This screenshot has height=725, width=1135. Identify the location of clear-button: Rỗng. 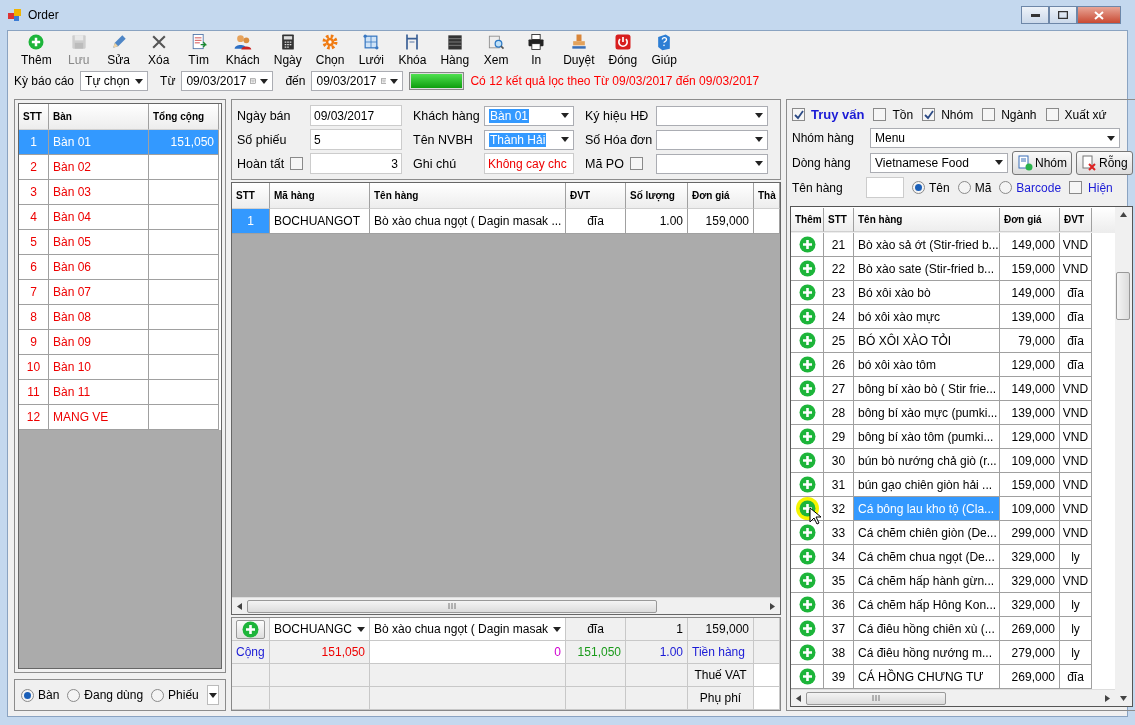
(1104, 162).